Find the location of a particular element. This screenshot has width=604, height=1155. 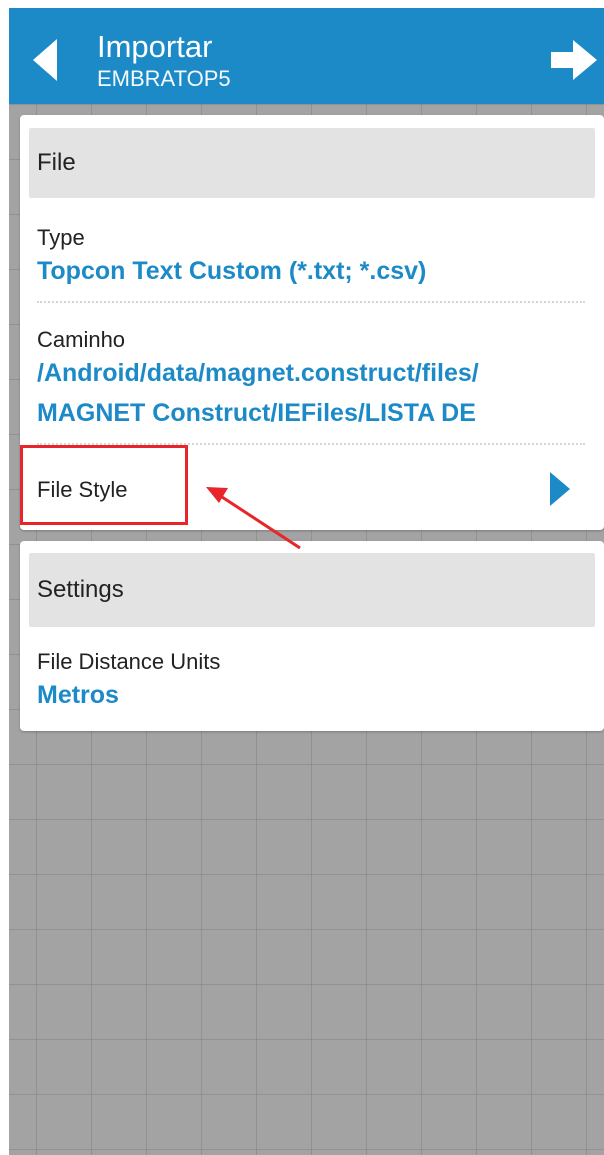

chevron-right-icon is located at coordinates (560, 489).